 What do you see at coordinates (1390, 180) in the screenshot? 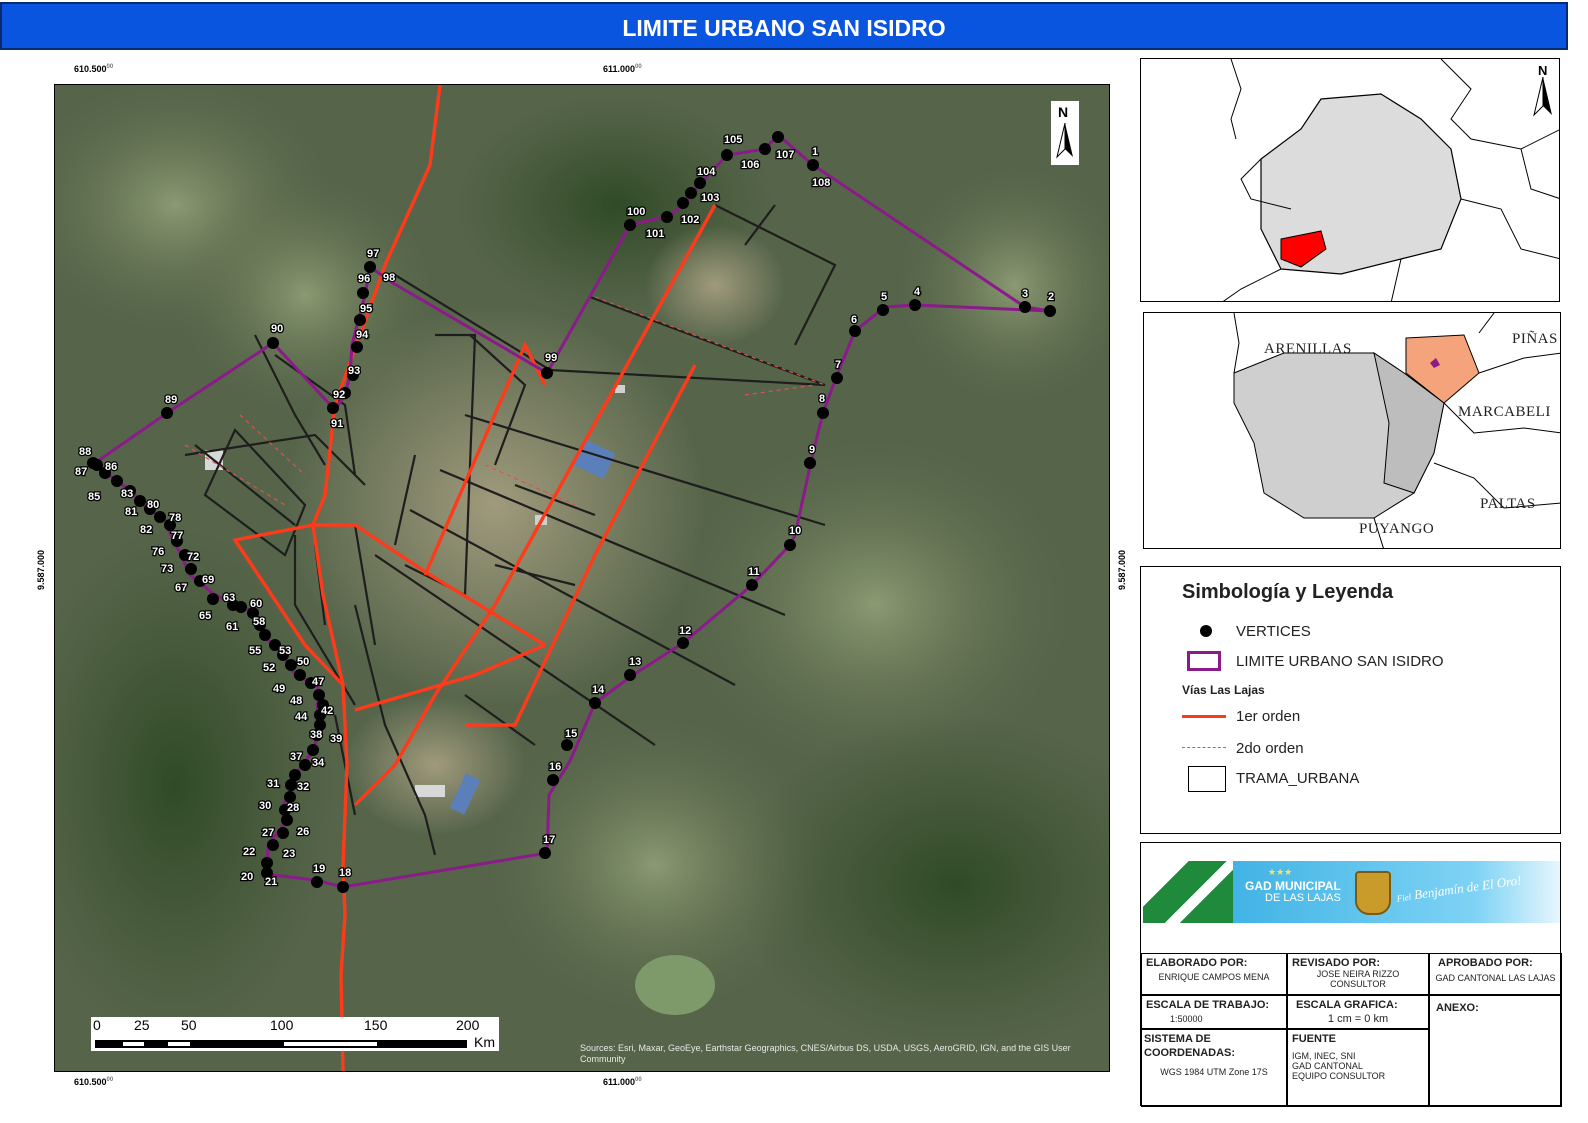
I see `overview-map-svg: N` at bounding box center [1390, 180].